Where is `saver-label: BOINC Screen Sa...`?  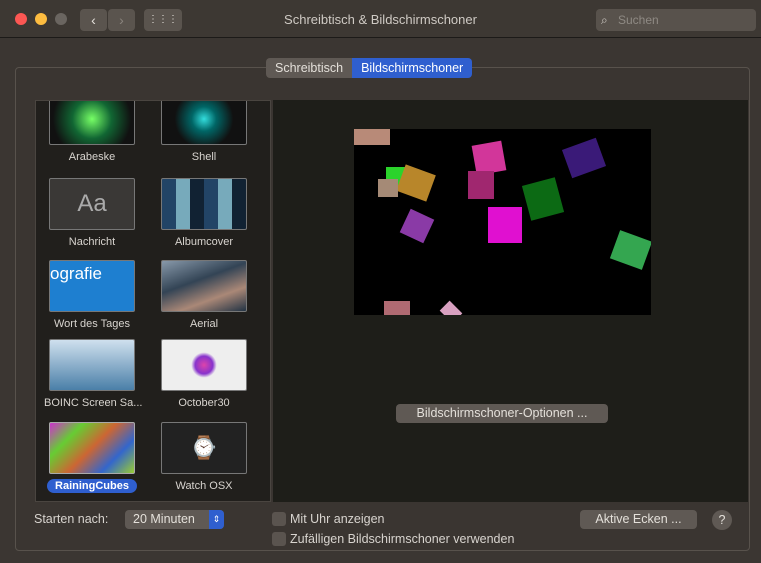 saver-label: BOINC Screen Sa... is located at coordinates (93, 403).